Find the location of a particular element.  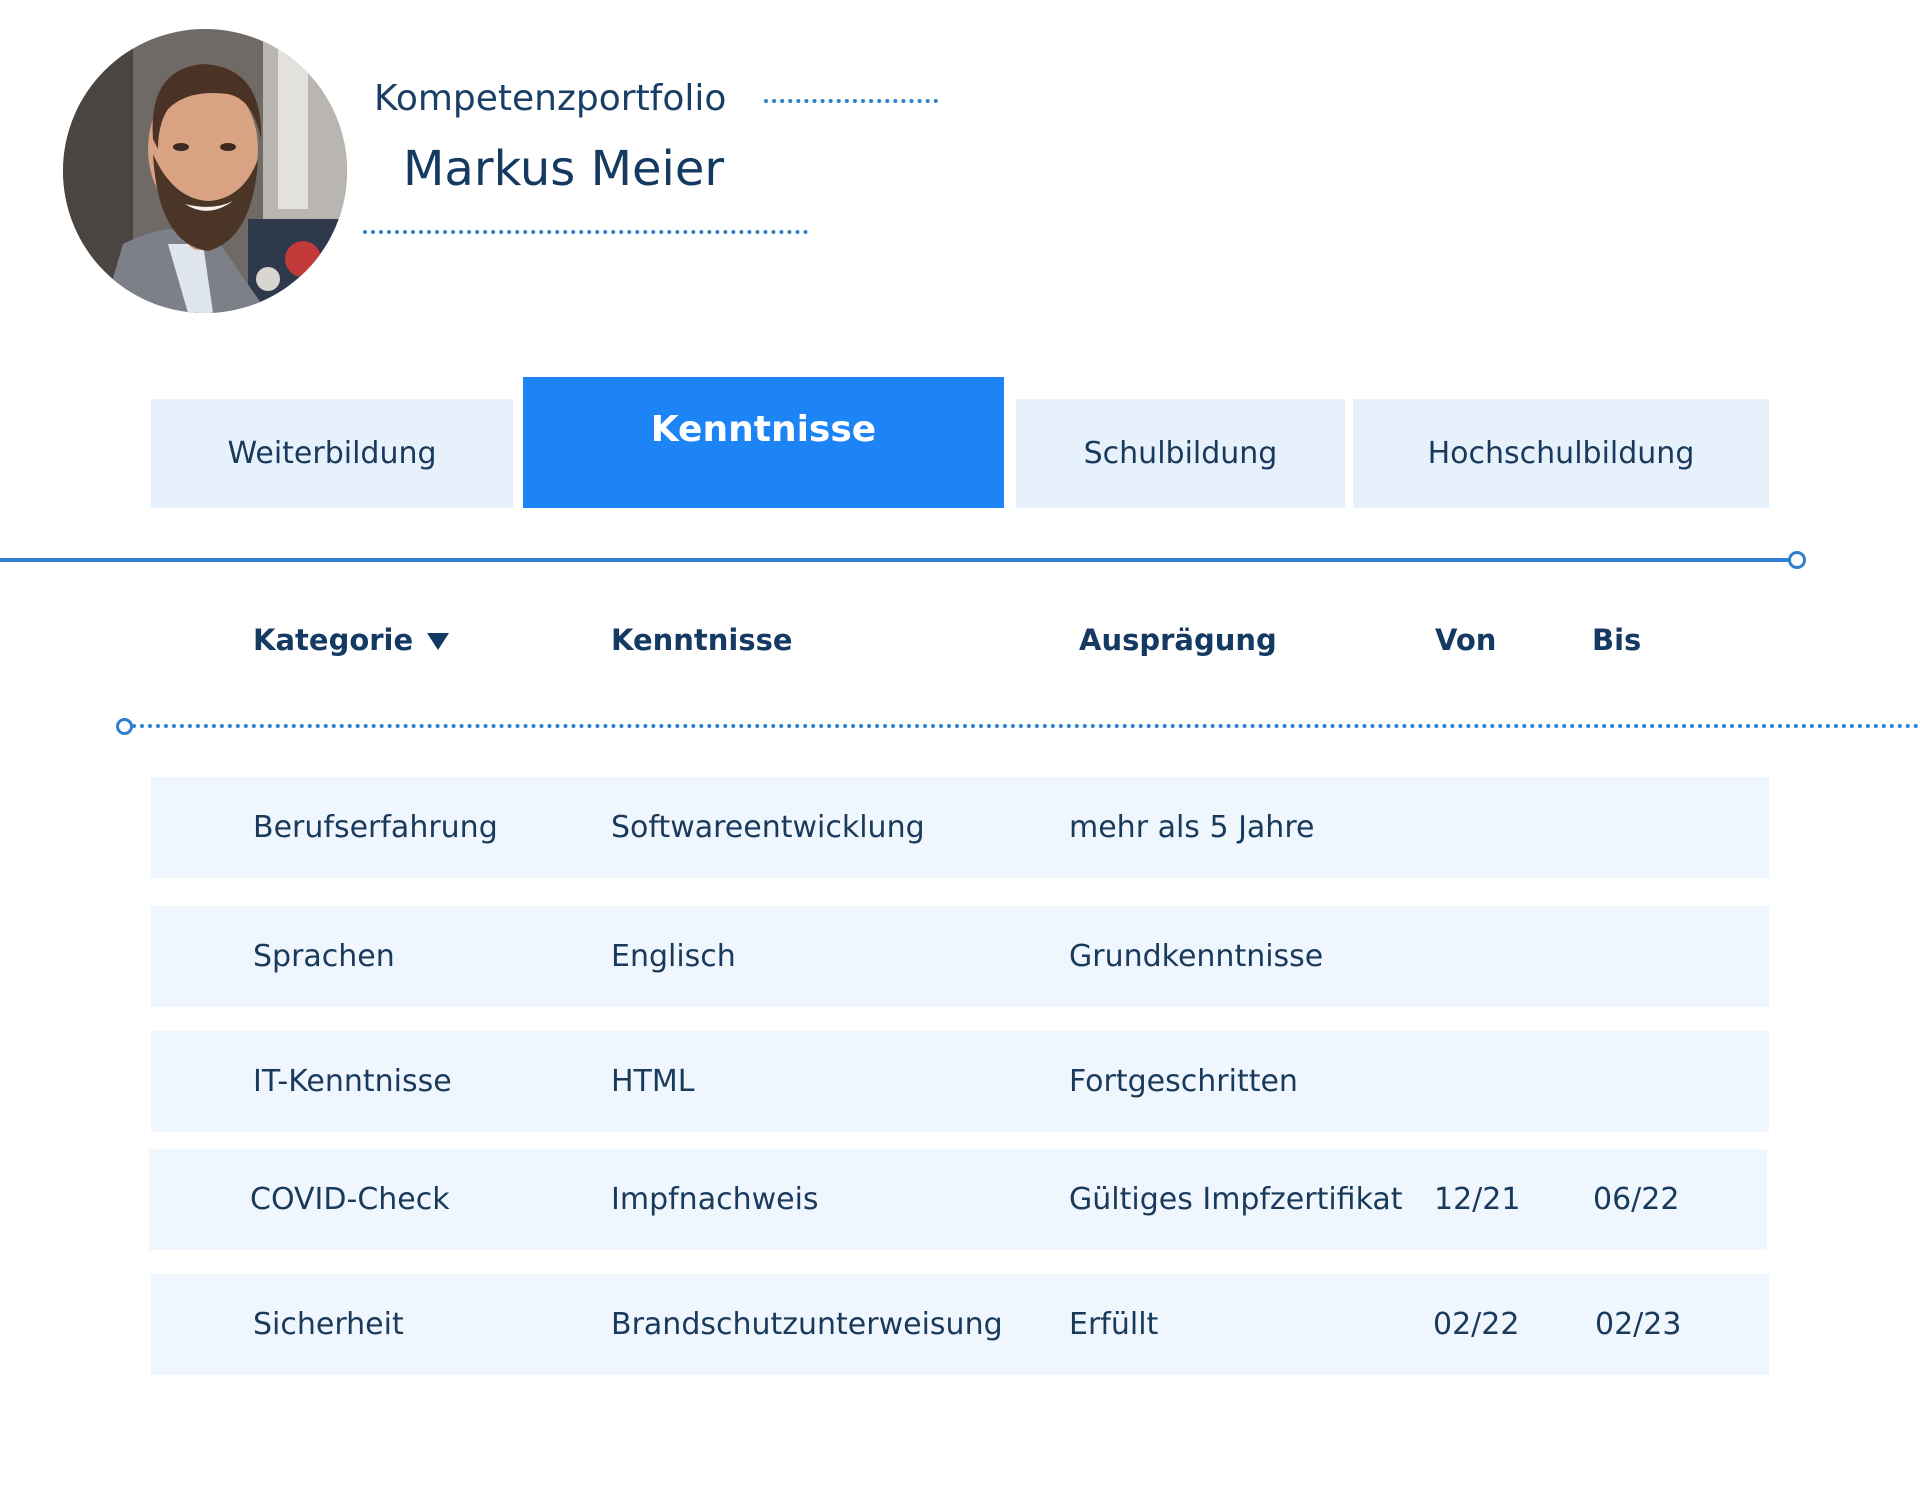

tab-hochschulbildung: Hochschulbildung is located at coordinates (1561, 453).